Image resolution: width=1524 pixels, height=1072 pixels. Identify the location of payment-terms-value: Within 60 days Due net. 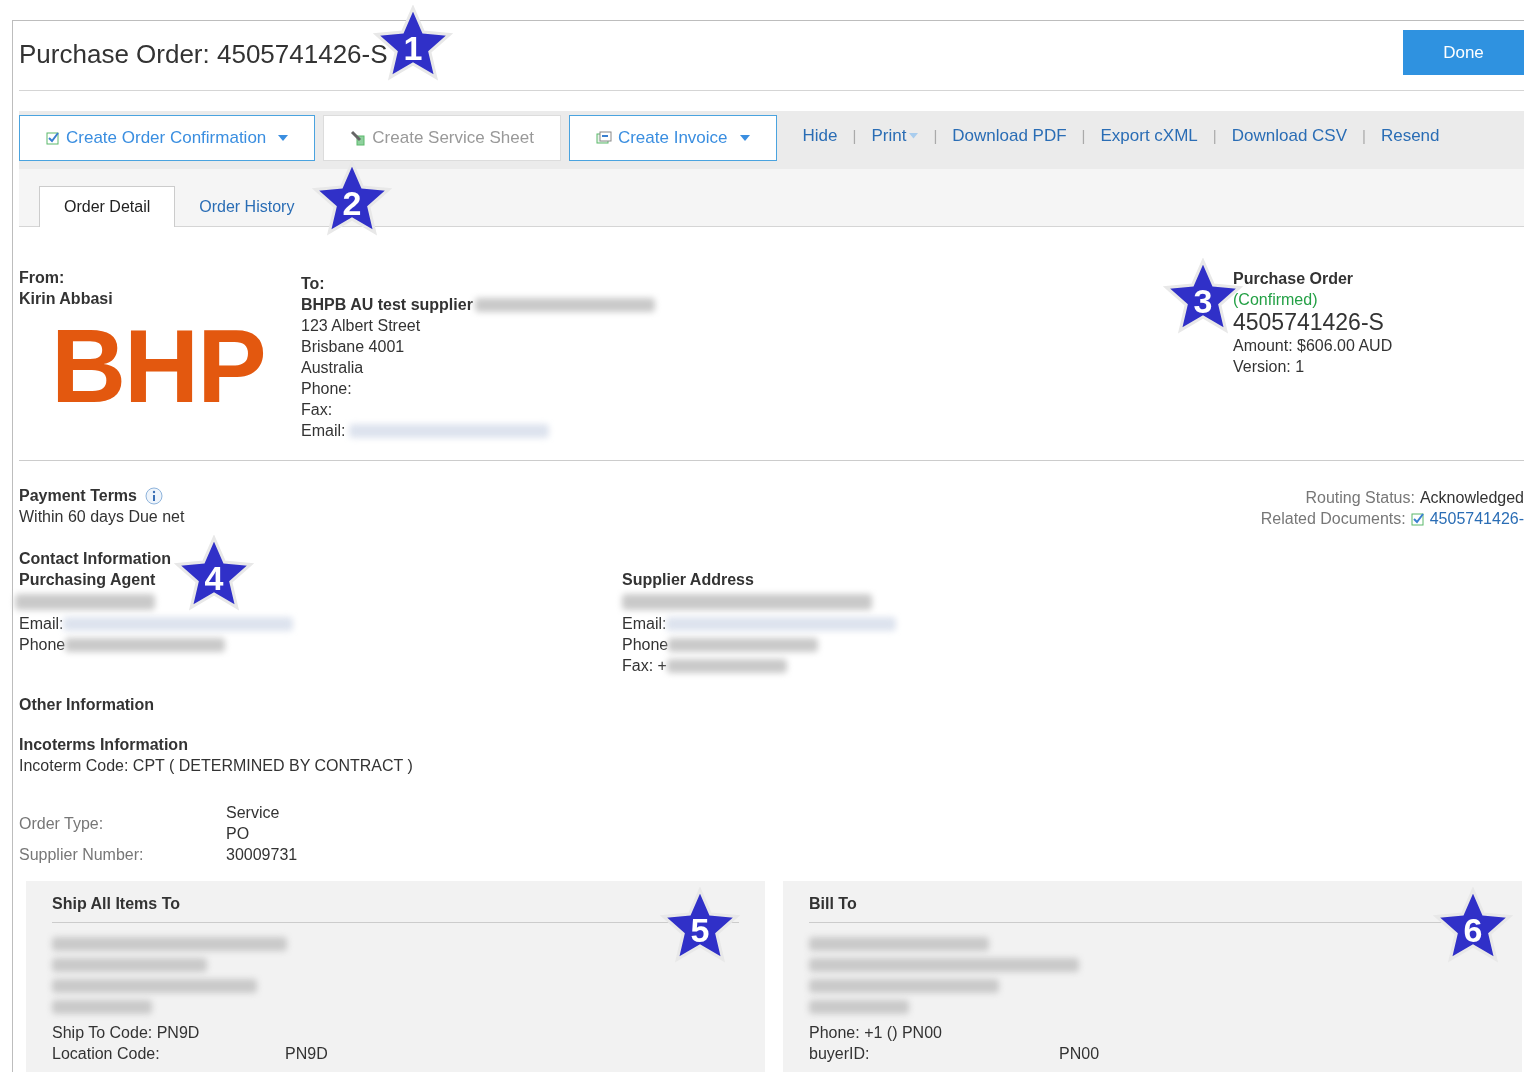
(102, 517).